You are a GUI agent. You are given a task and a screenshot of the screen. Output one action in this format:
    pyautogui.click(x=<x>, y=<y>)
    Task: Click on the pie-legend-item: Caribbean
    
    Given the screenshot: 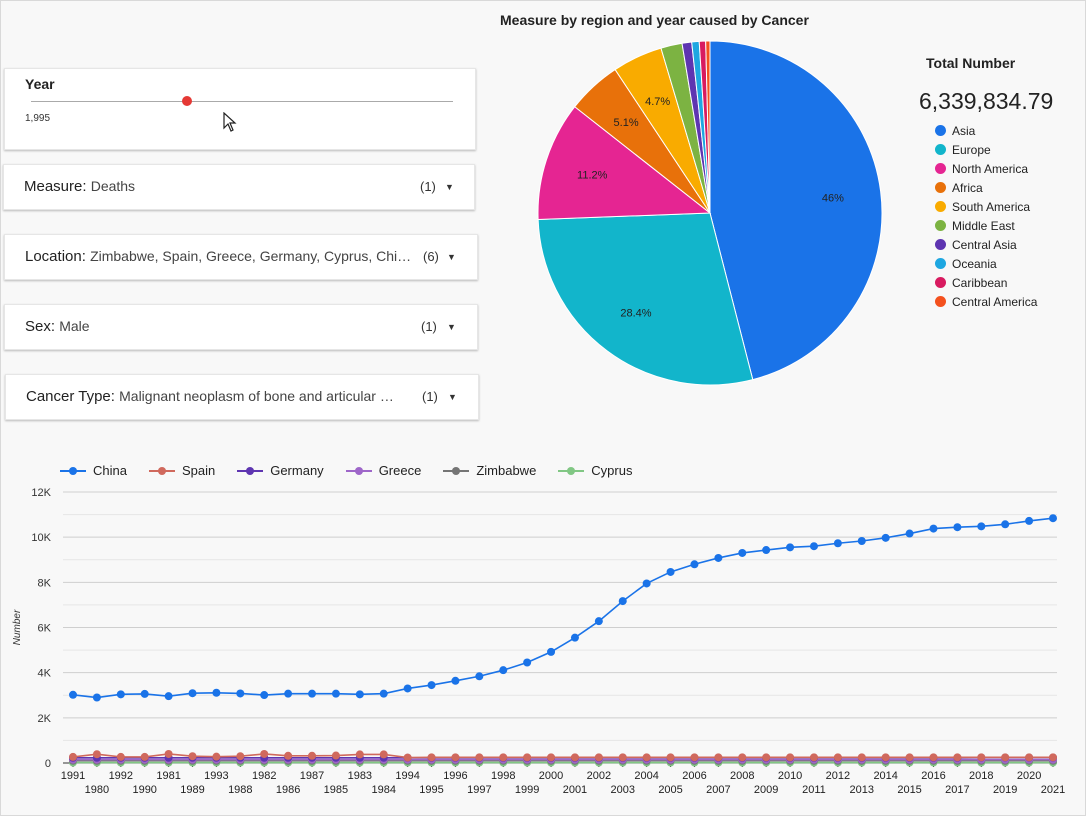 What is the action you would take?
    pyautogui.click(x=986, y=282)
    